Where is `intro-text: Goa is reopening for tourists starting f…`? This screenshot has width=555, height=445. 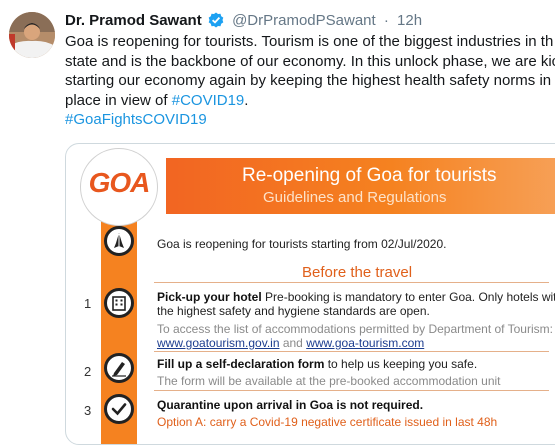
intro-text: Goa is reopening for tourists starting f… is located at coordinates (302, 244).